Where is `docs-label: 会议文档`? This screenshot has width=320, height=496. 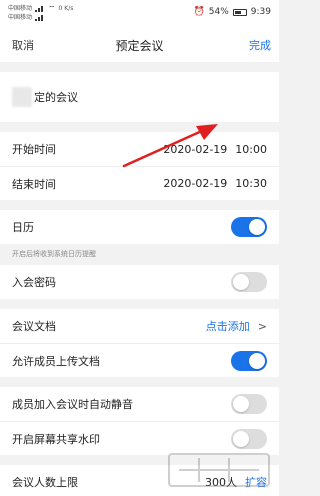
docs-label: 会议文档 is located at coordinates (34, 326).